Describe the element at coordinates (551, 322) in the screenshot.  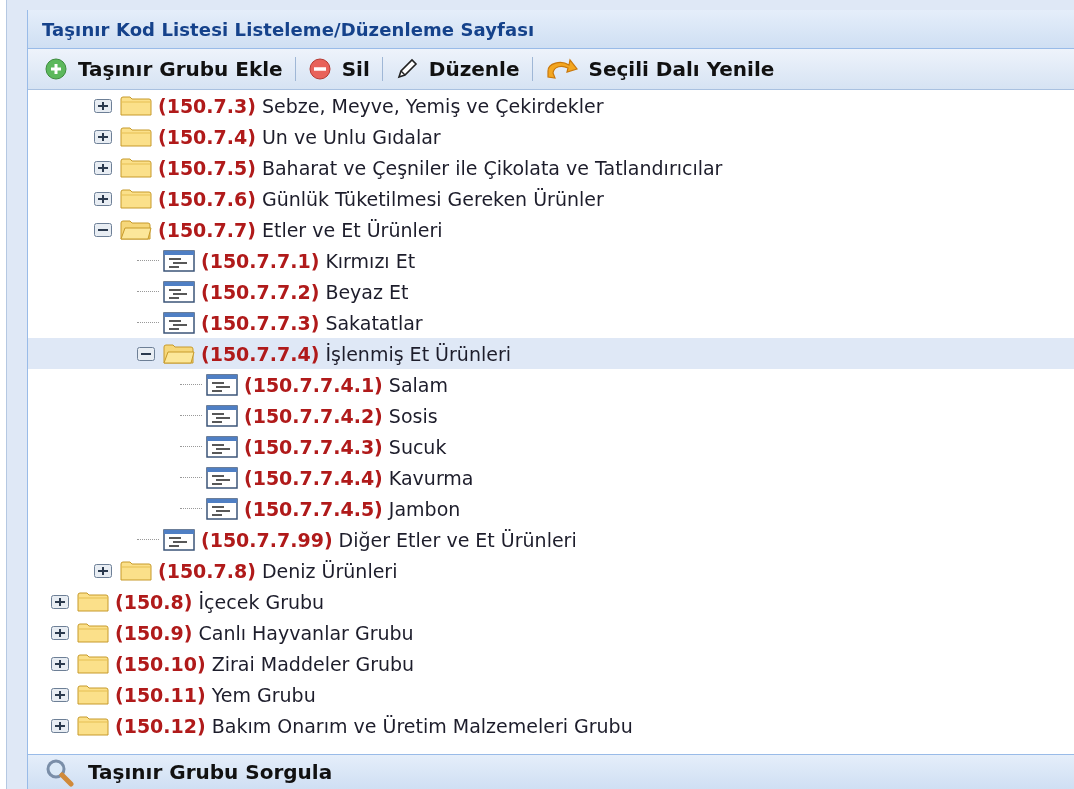
I see `tree-row: (150.7.7.3) Sakatatlar` at that location.